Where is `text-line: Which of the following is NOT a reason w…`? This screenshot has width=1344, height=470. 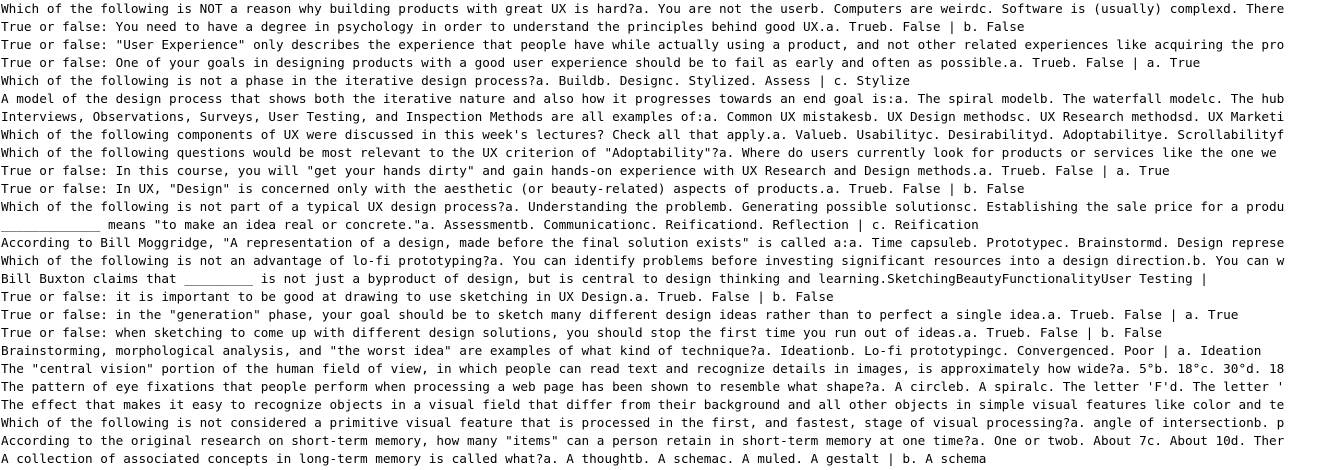 text-line: Which of the following is NOT a reason w… is located at coordinates (643, 8).